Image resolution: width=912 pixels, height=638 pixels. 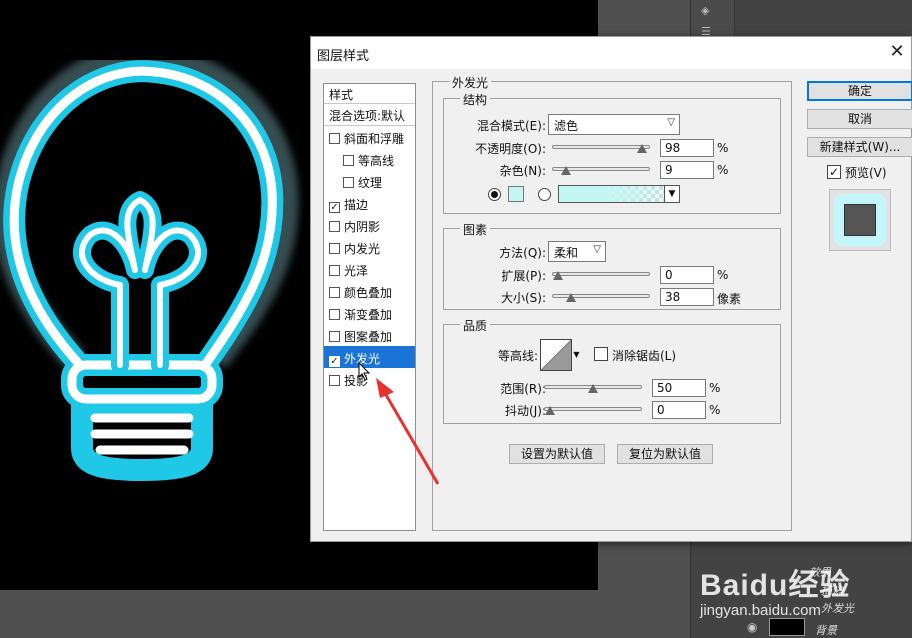 I want to click on annotation-arrow, so click(x=408, y=431).